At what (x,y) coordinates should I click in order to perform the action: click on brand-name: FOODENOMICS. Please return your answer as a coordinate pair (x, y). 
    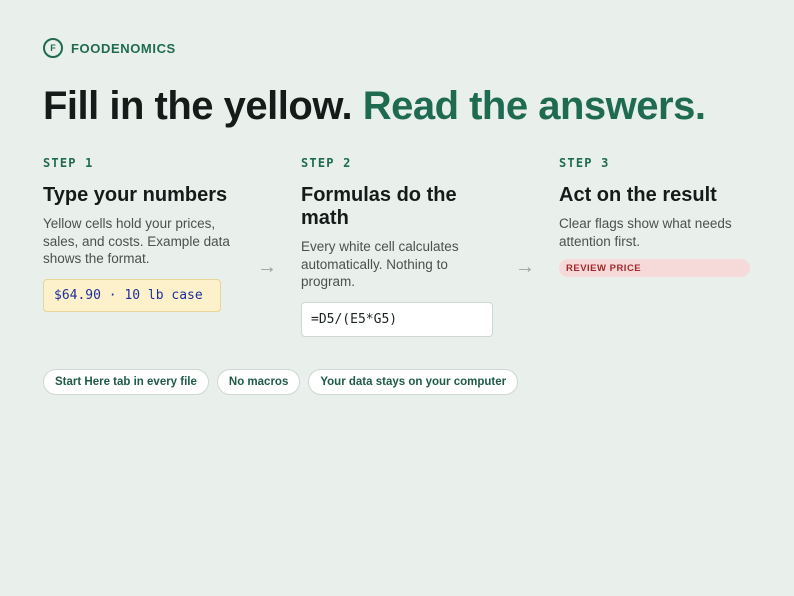
    Looking at the image, I should click on (123, 48).